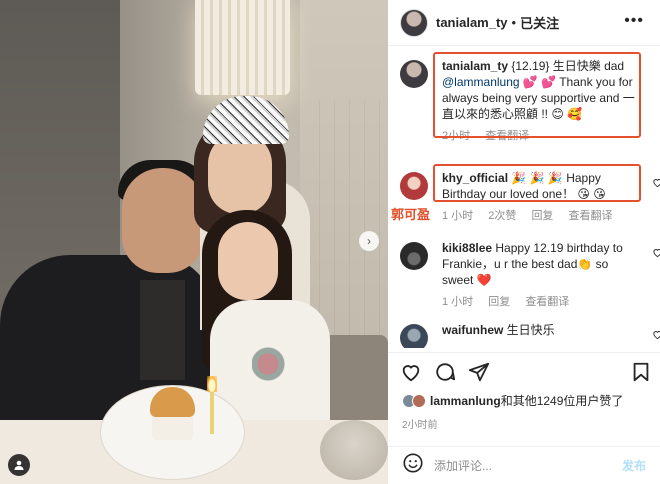  Describe the element at coordinates (19, 465) in the screenshot. I see `user-tag-icon` at that location.